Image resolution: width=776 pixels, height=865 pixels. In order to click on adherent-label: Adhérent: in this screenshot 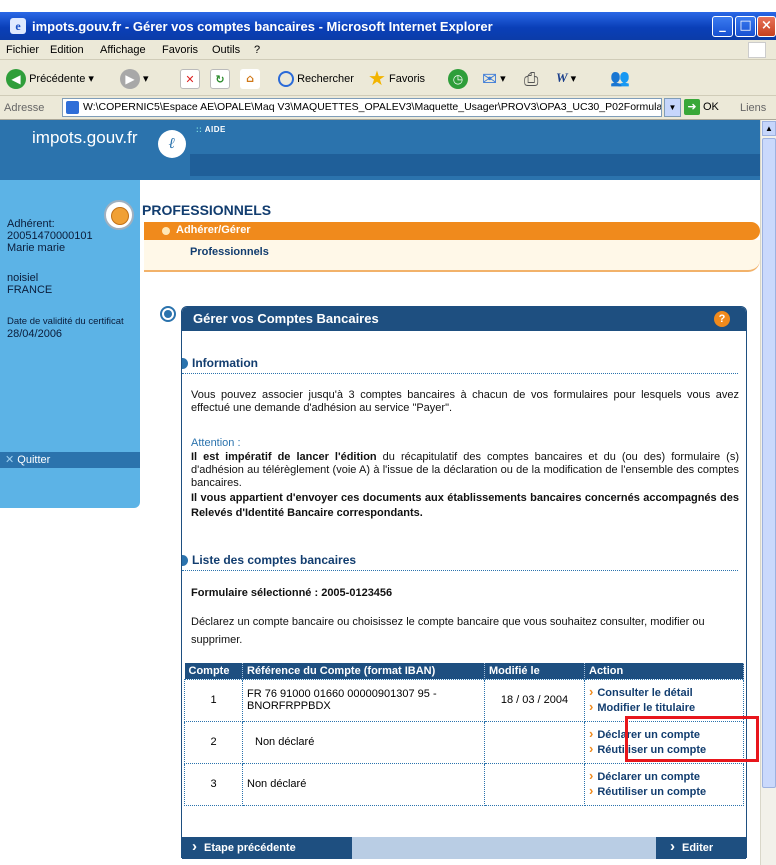, I will do `click(31, 224)`.